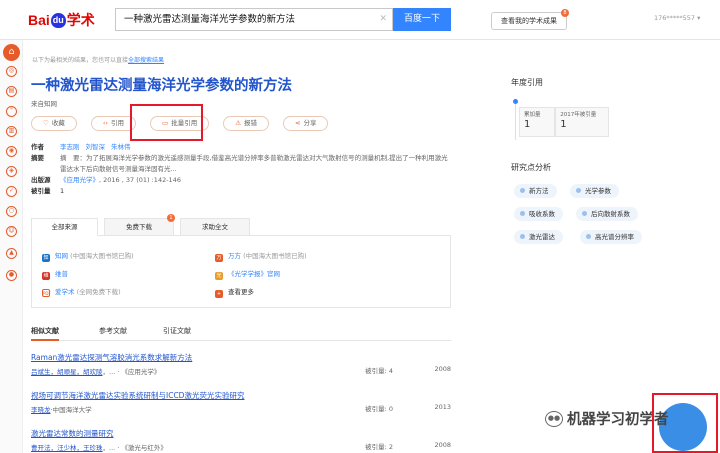 This screenshot has height=453, width=720. I want to click on publication-label: 出版源, so click(41, 180).